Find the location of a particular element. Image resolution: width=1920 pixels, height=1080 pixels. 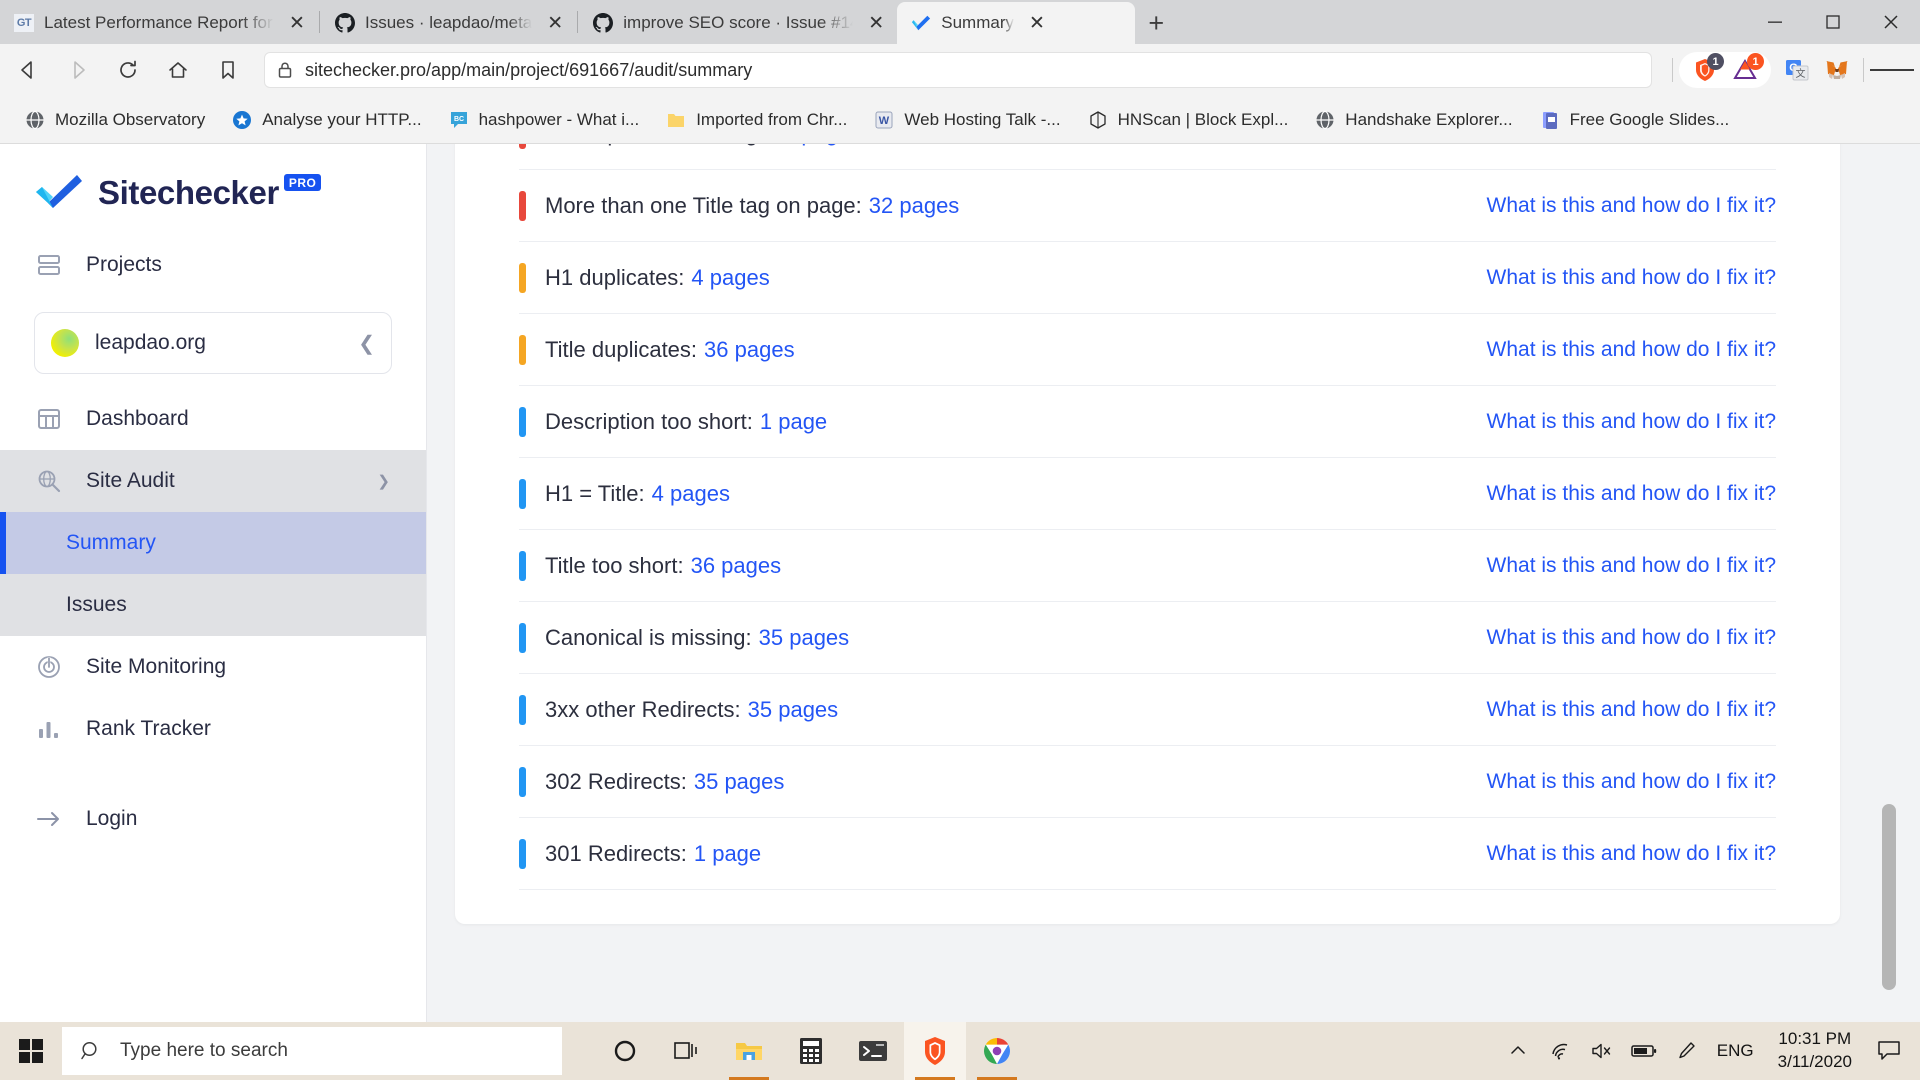

severity-indicator is located at coordinates (522, 205).